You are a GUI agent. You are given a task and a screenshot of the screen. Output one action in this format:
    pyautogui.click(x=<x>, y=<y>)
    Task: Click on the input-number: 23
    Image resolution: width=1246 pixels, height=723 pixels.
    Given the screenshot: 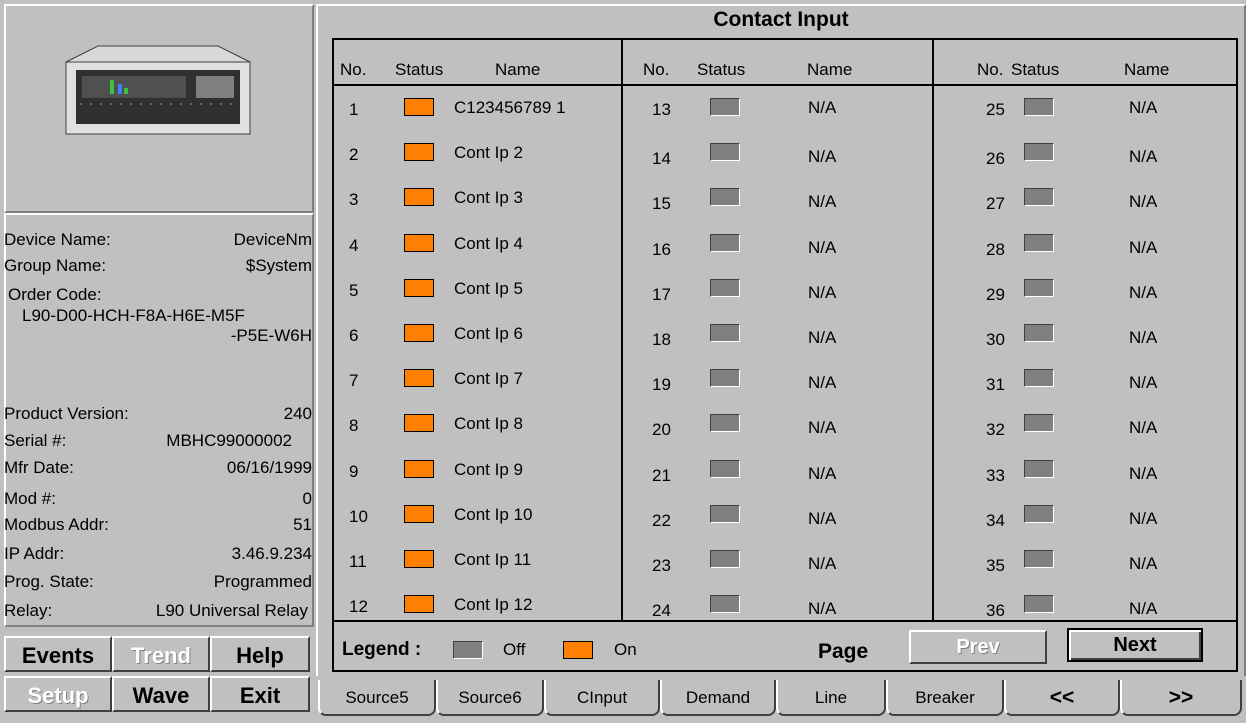 What is the action you would take?
    pyautogui.click(x=661, y=565)
    